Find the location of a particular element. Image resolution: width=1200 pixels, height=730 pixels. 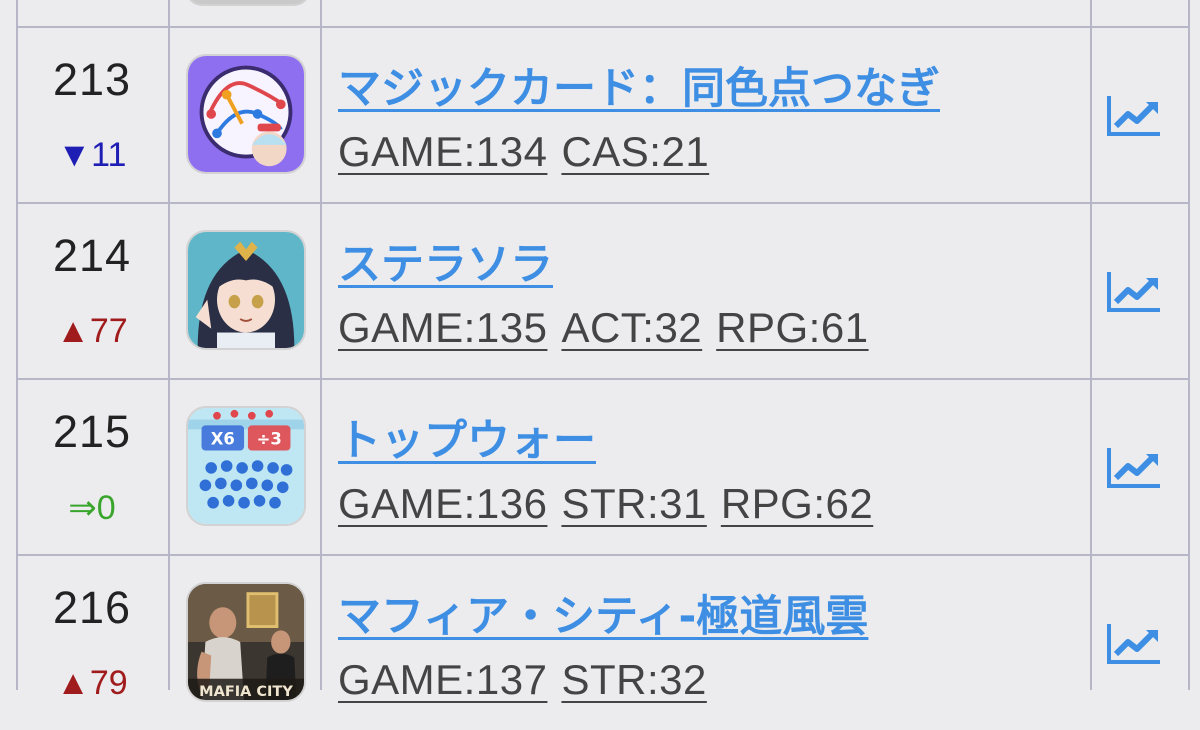

category-tags: GAME:135 ACT:32 RPG:61 is located at coordinates (610, 328).